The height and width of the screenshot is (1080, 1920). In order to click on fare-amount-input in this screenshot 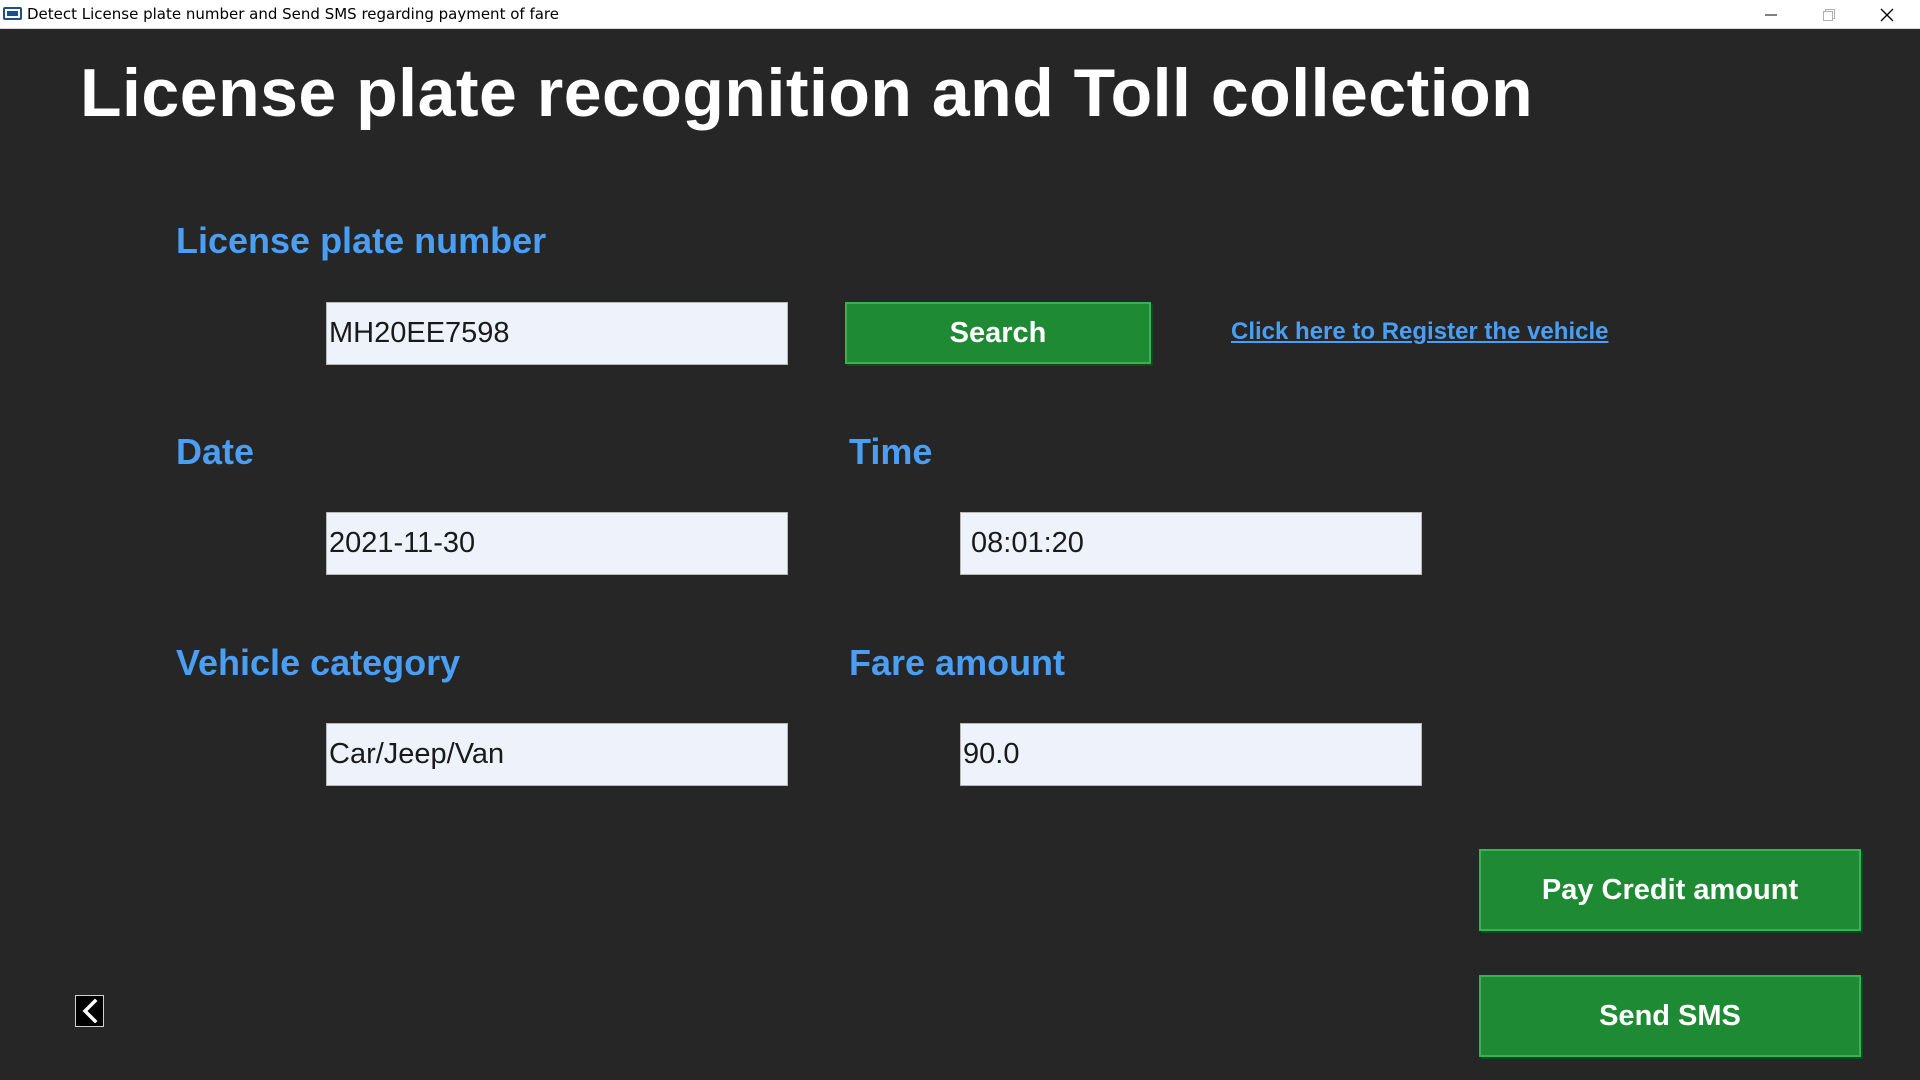, I will do `click(1191, 754)`.